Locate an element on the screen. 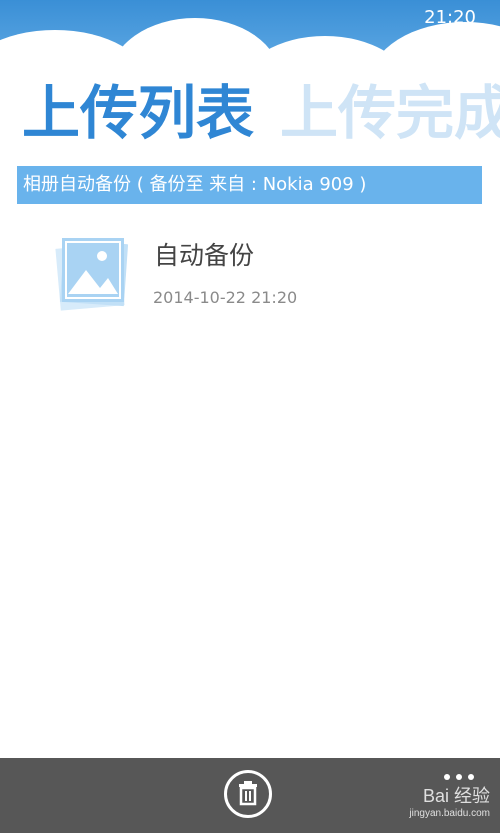  trash-icon is located at coordinates (248, 793).